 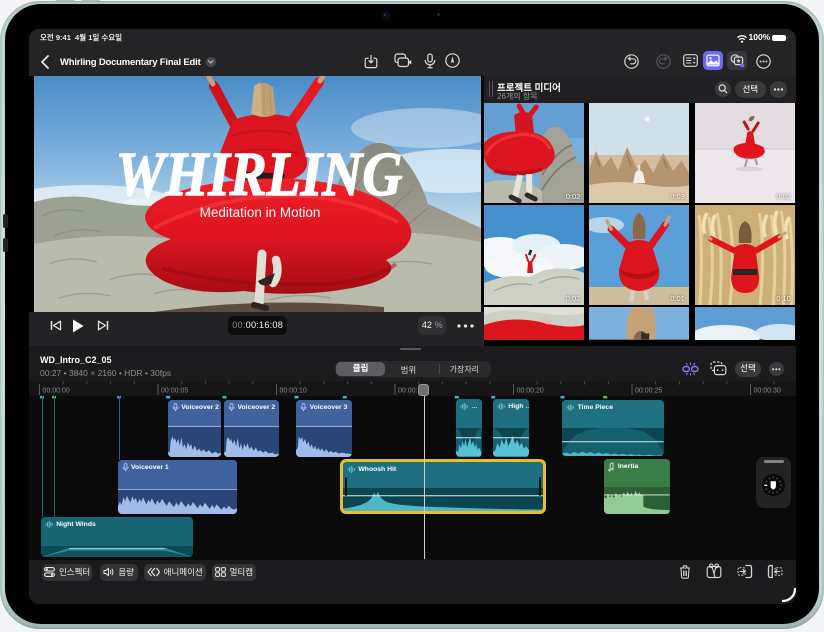 What do you see at coordinates (648, 390) in the screenshot?
I see `svg-text: 00:00:25` at bounding box center [648, 390].